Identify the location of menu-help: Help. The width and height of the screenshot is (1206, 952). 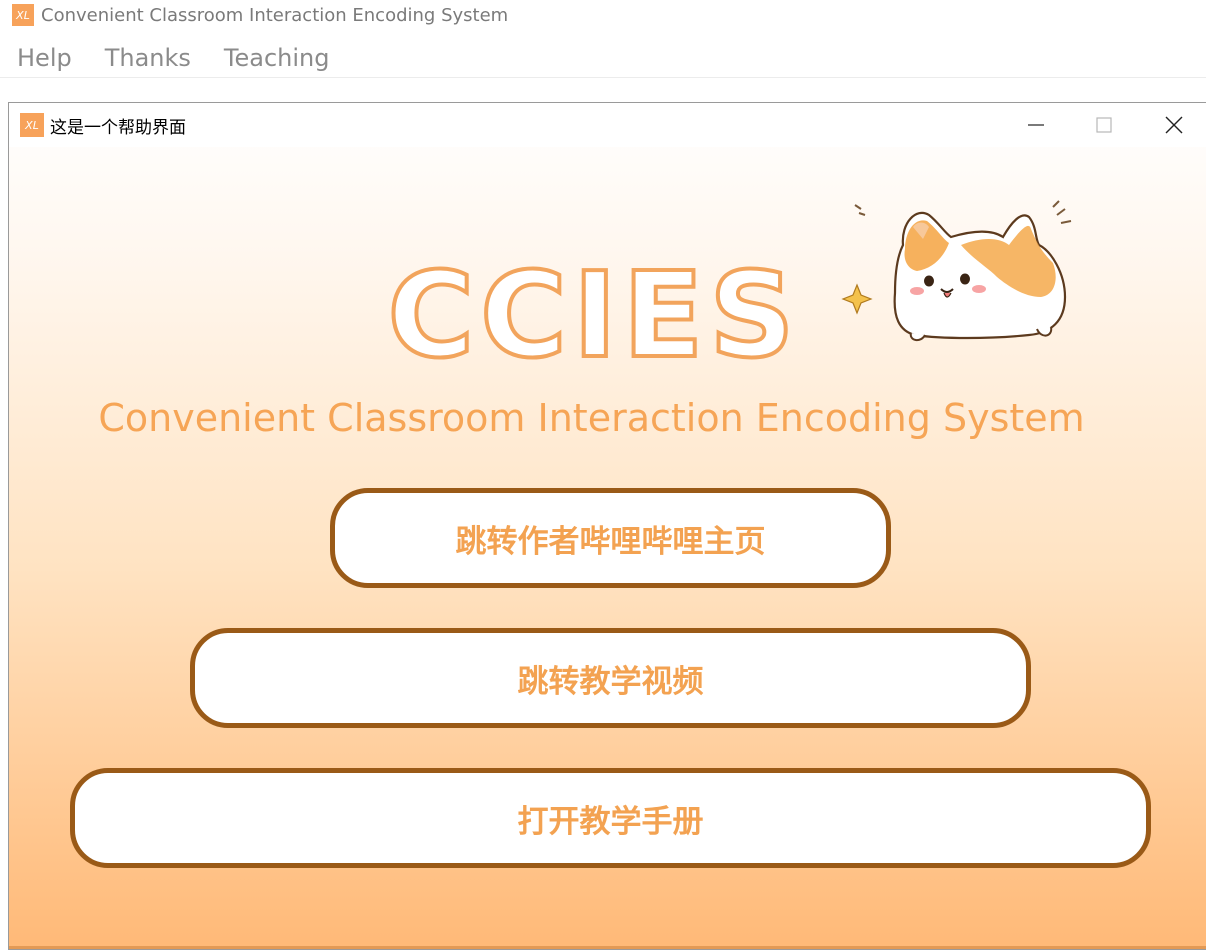
(44, 58).